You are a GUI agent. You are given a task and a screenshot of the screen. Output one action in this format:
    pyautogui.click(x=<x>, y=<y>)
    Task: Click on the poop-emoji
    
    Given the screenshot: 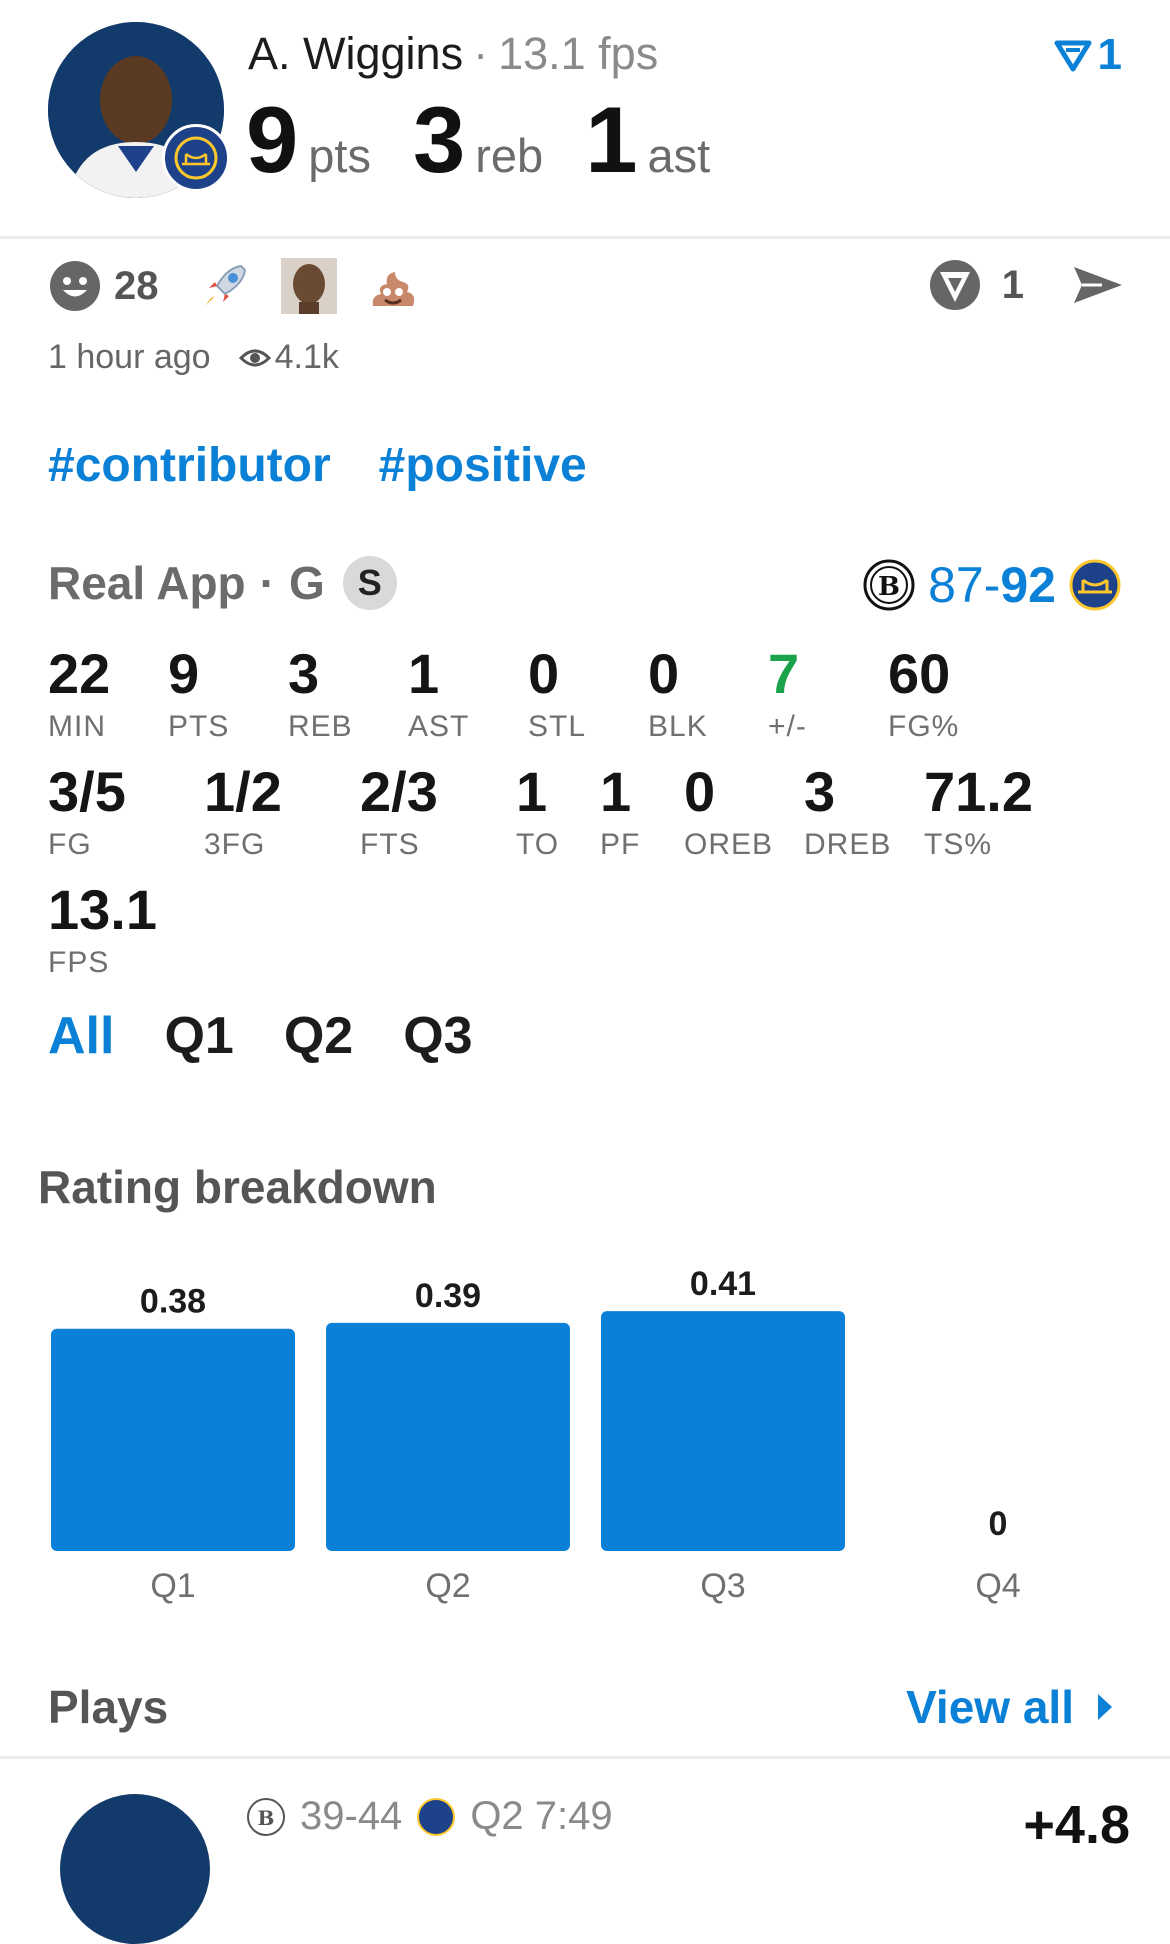 What is the action you would take?
    pyautogui.click(x=393, y=286)
    